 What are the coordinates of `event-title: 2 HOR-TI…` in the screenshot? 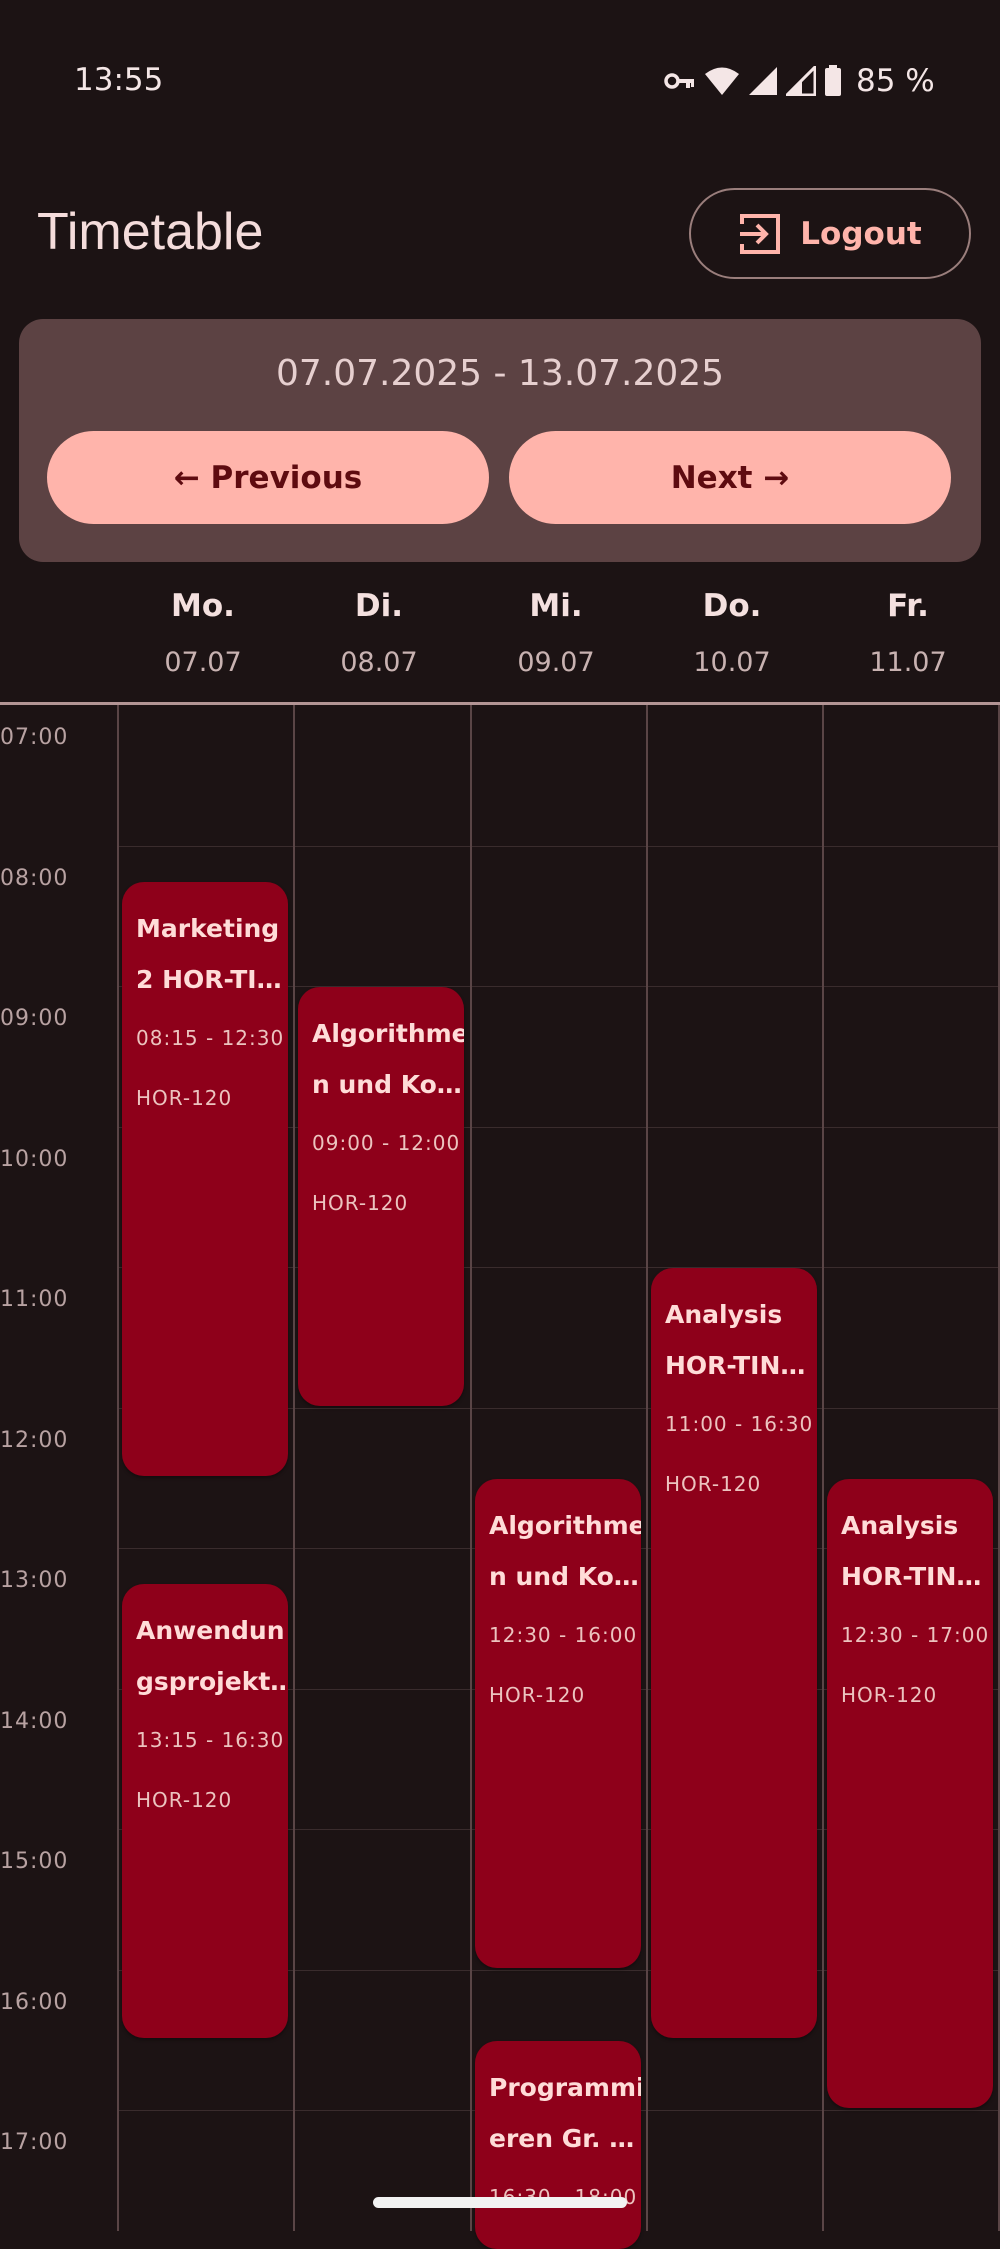 It's located at (209, 979).